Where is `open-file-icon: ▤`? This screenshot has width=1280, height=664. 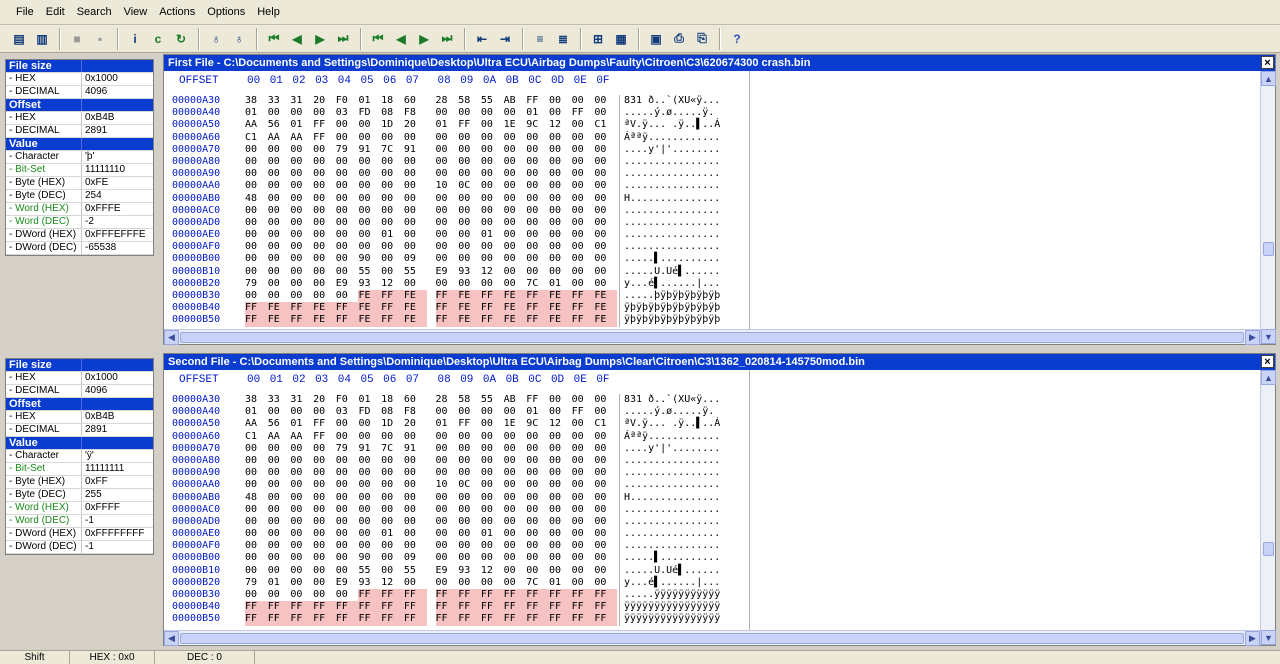 open-file-icon: ▤ is located at coordinates (19, 39).